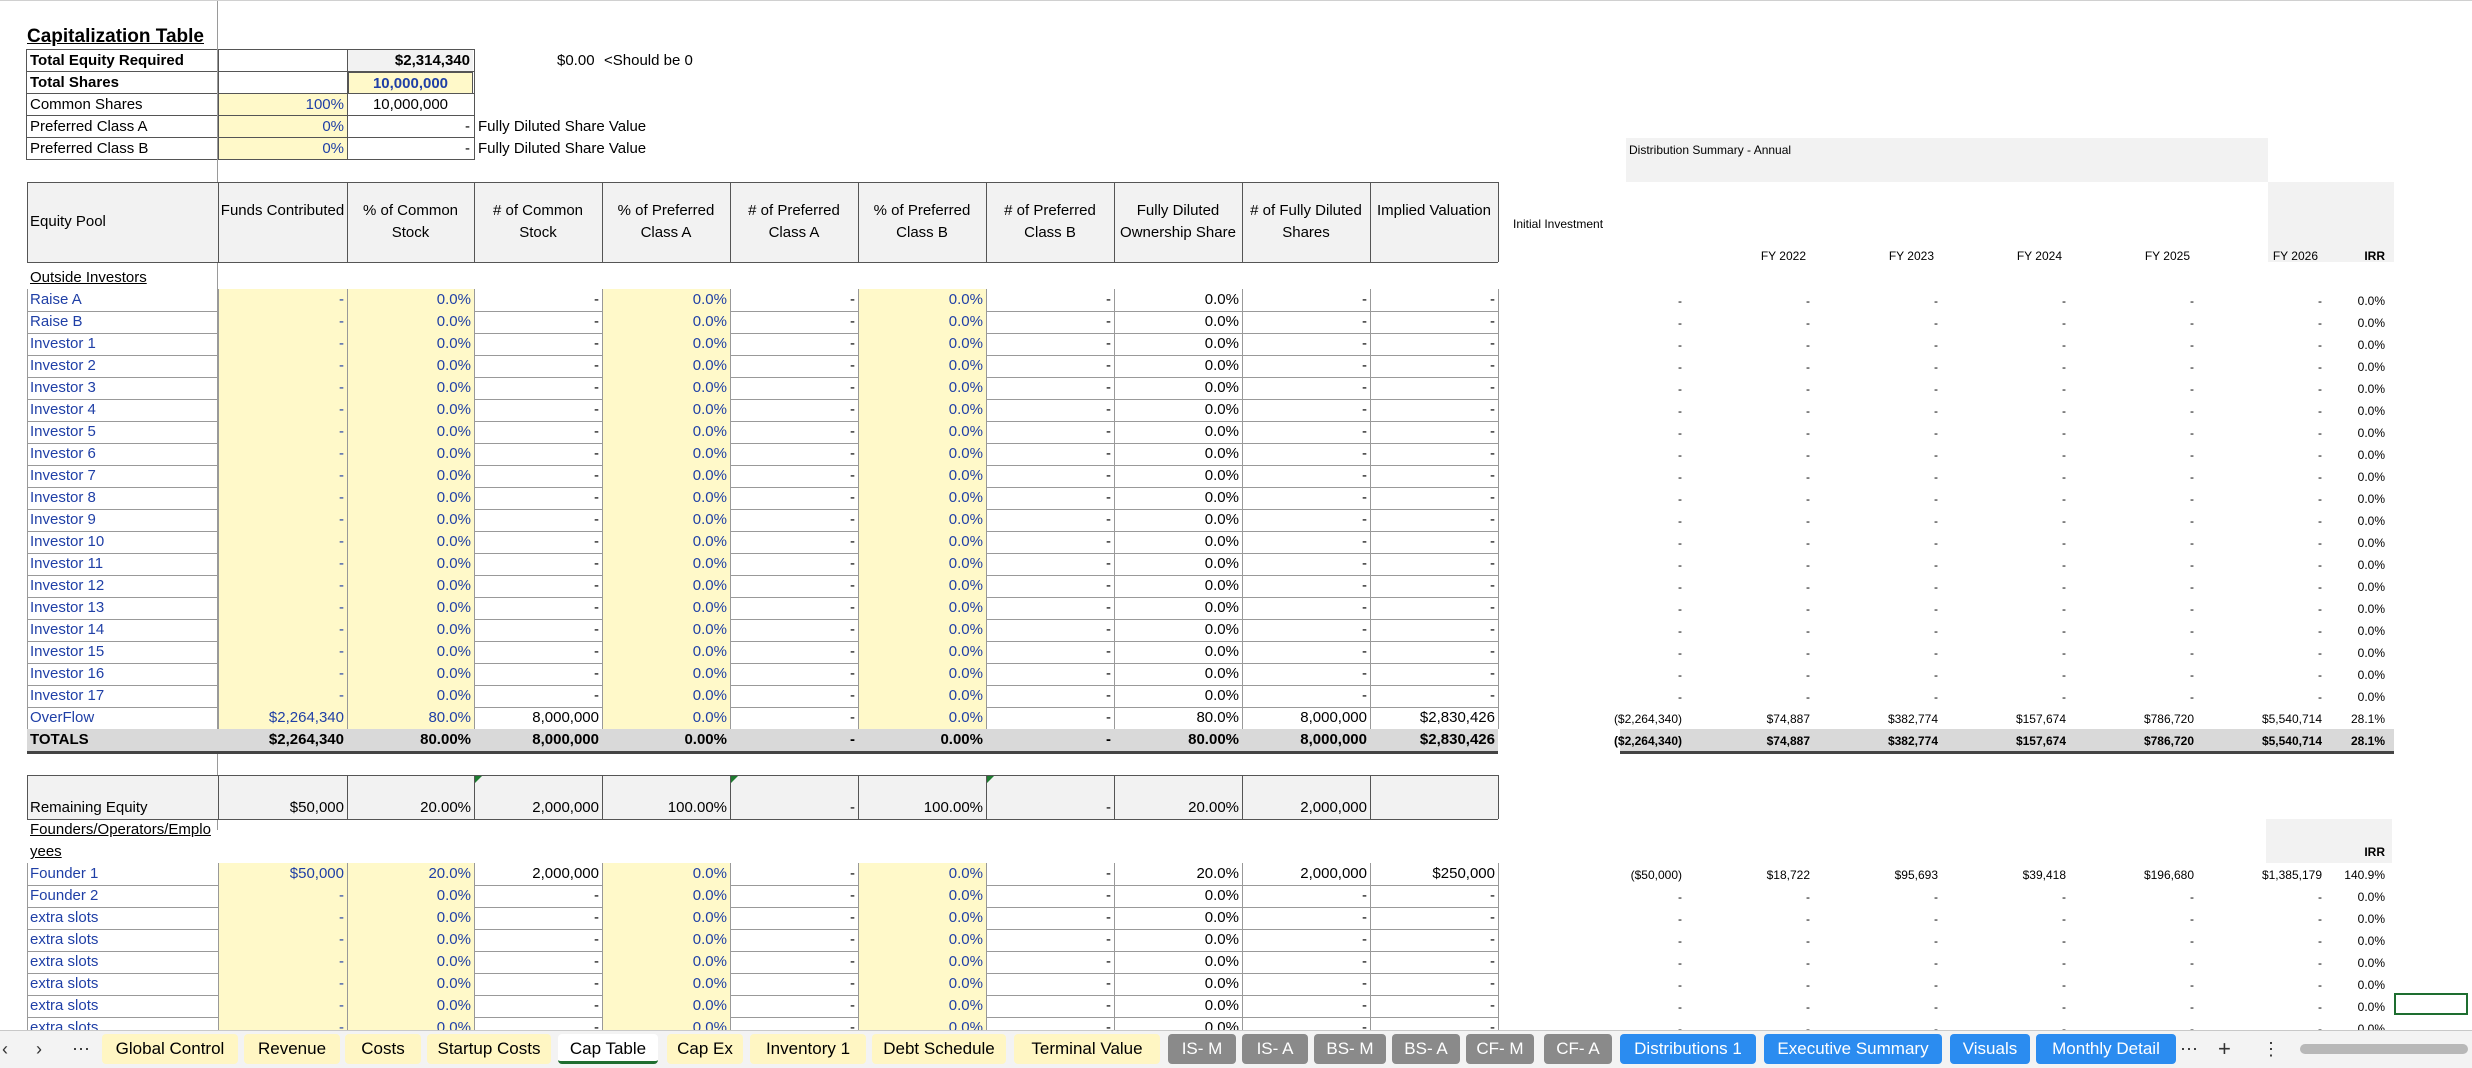 This screenshot has width=2472, height=1068. What do you see at coordinates (939, 1049) in the screenshot?
I see `sheet-tab: Debt Schedule` at bounding box center [939, 1049].